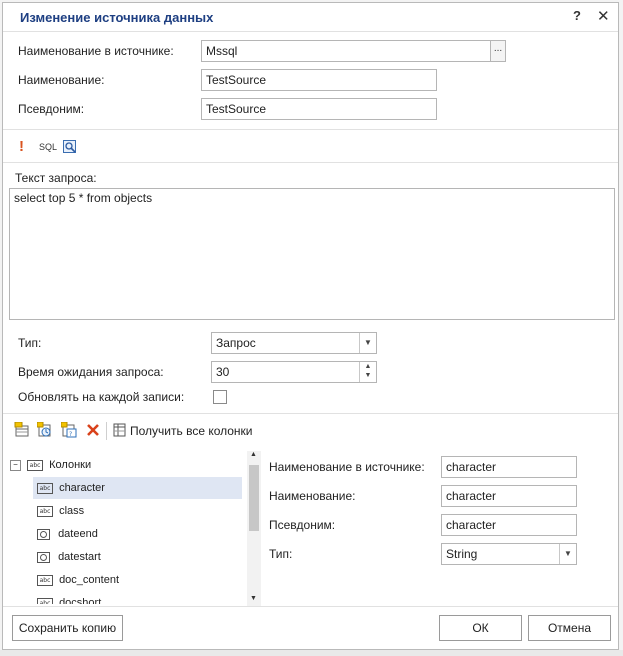 The width and height of the screenshot is (623, 656). Describe the element at coordinates (347, 467) in the screenshot. I see `column-source-name-label: Наименование в источнике:` at that location.